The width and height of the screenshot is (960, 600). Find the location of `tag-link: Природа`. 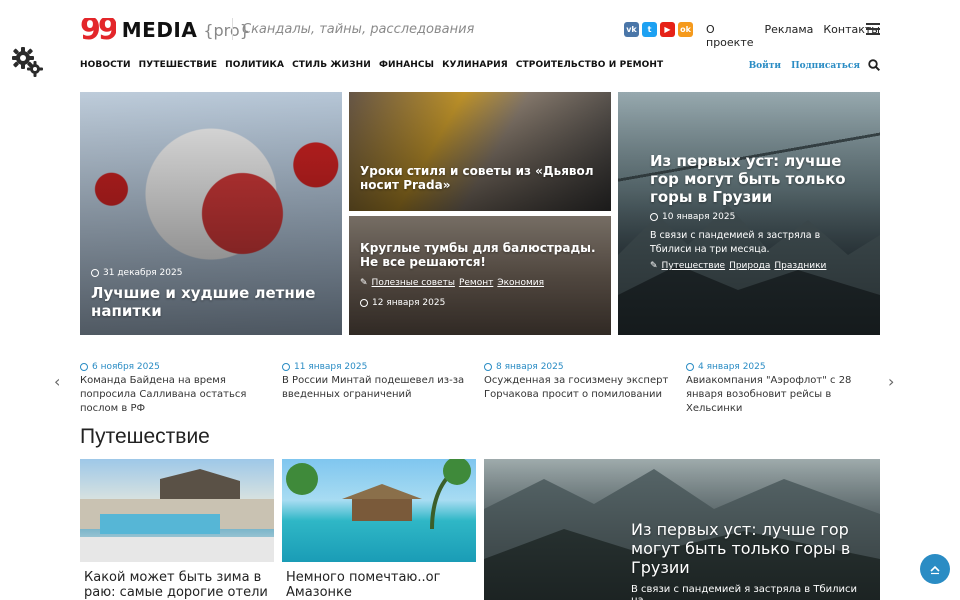

tag-link: Природа is located at coordinates (749, 266).